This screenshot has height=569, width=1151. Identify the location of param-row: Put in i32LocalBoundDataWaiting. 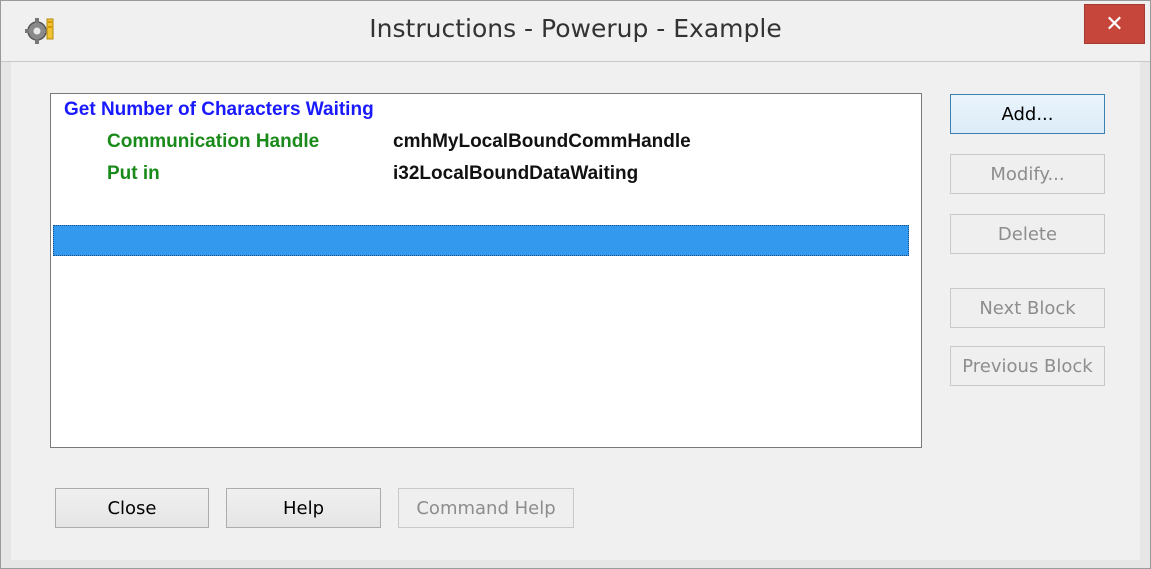
(486, 175).